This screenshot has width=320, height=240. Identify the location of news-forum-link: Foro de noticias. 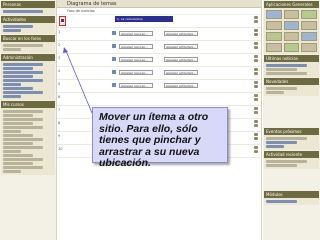
(159, 11).